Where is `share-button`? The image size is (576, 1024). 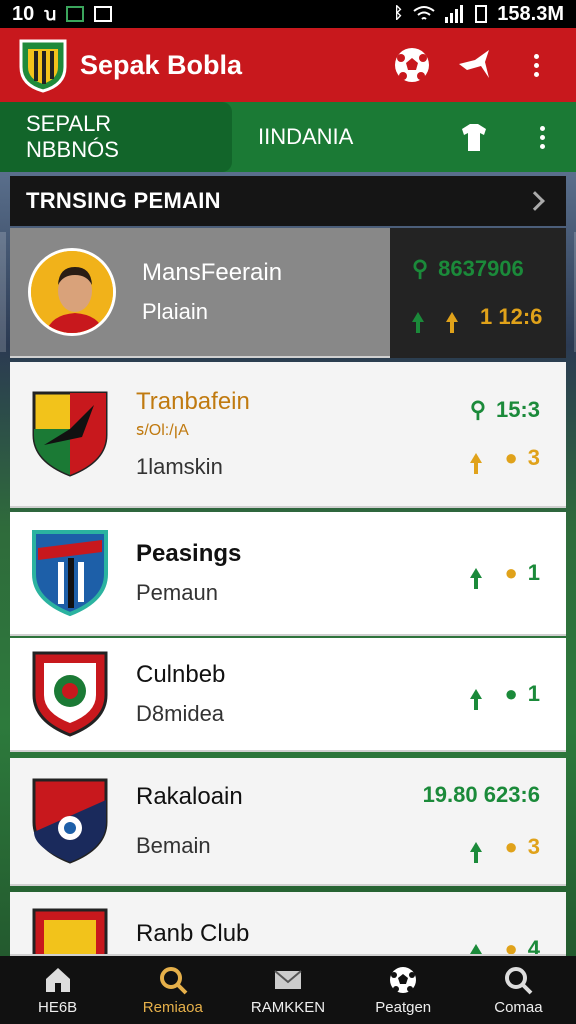 share-button is located at coordinates (474, 65).